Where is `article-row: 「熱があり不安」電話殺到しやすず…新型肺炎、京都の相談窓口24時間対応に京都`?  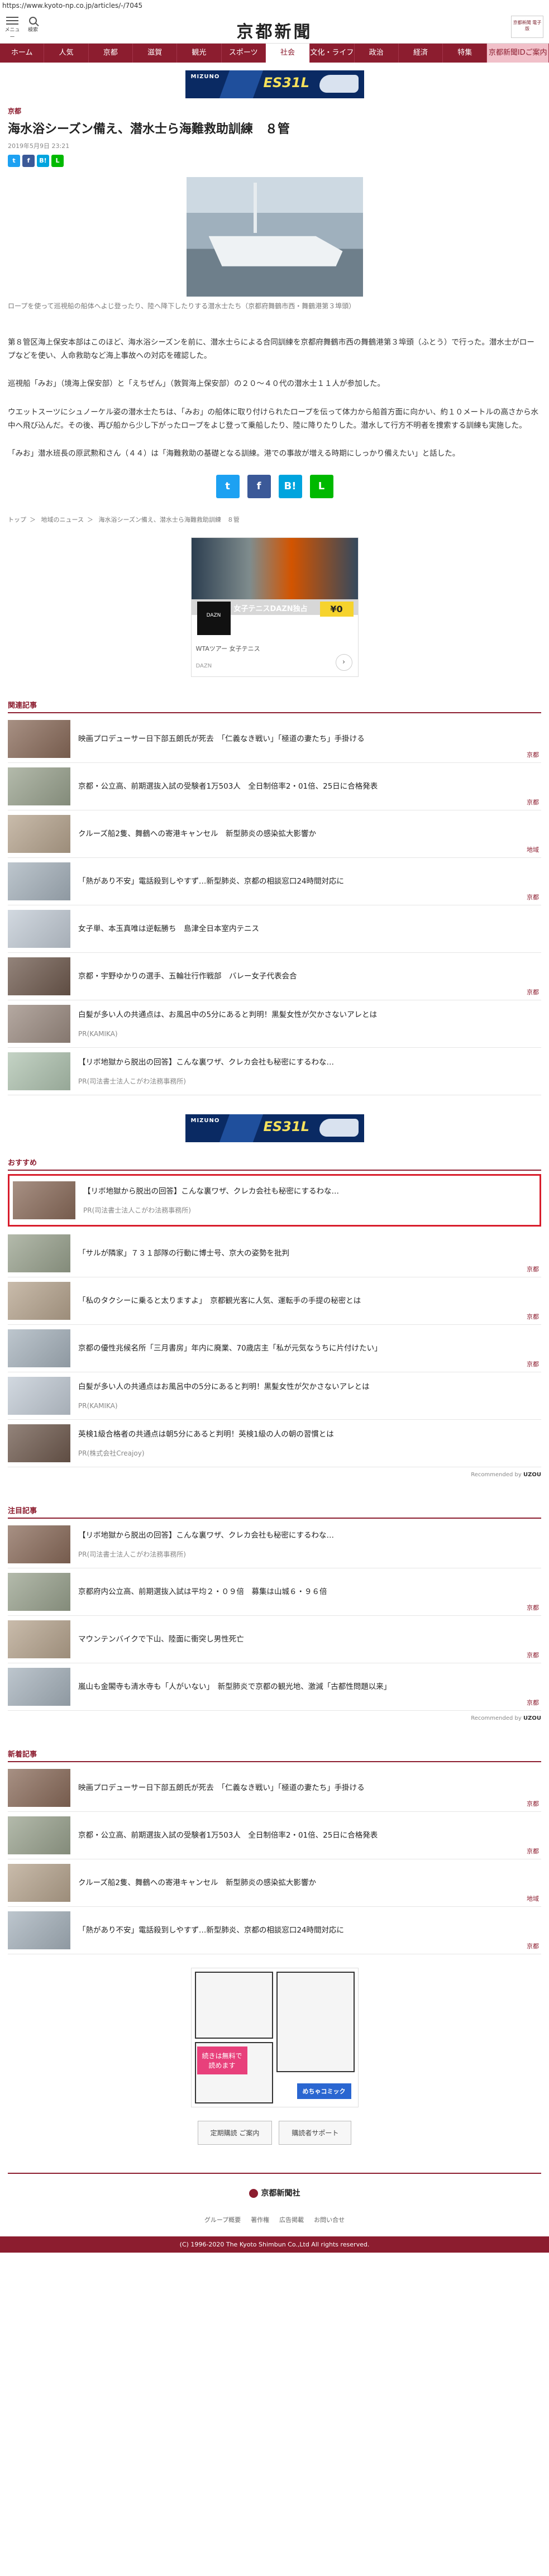
article-row: 「熱があり不安」電話殺到しやすず…新型肺炎、京都の相談窓口24時間対応に京都 is located at coordinates (274, 882).